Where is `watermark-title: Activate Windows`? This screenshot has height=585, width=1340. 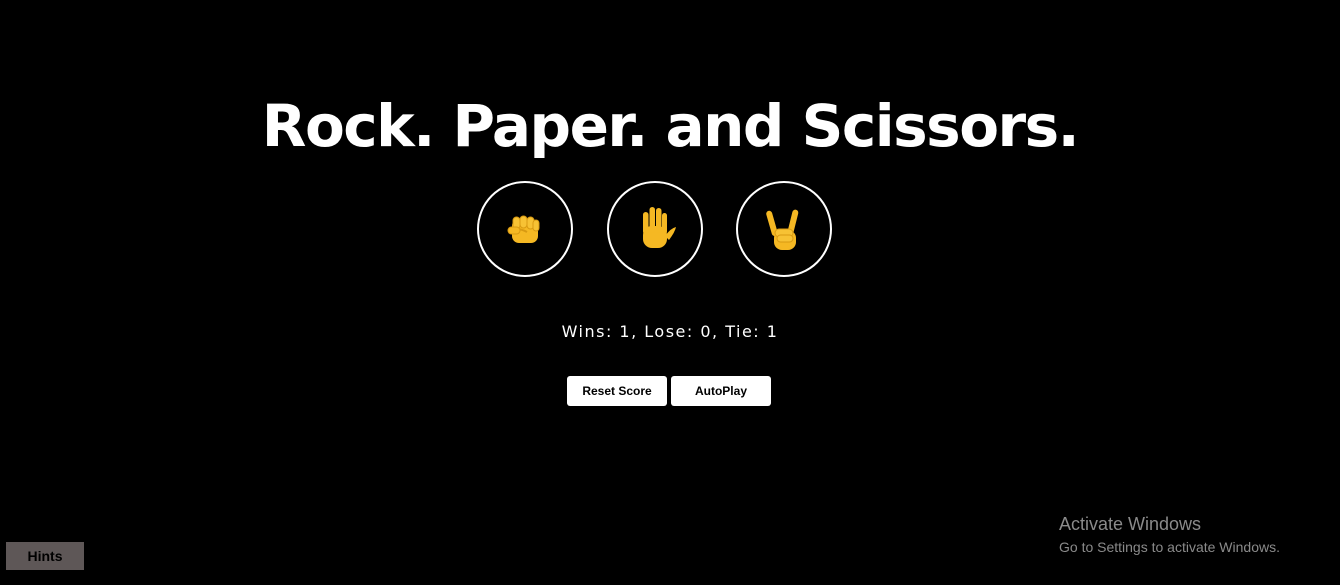
watermark-title: Activate Windows is located at coordinates (1130, 524).